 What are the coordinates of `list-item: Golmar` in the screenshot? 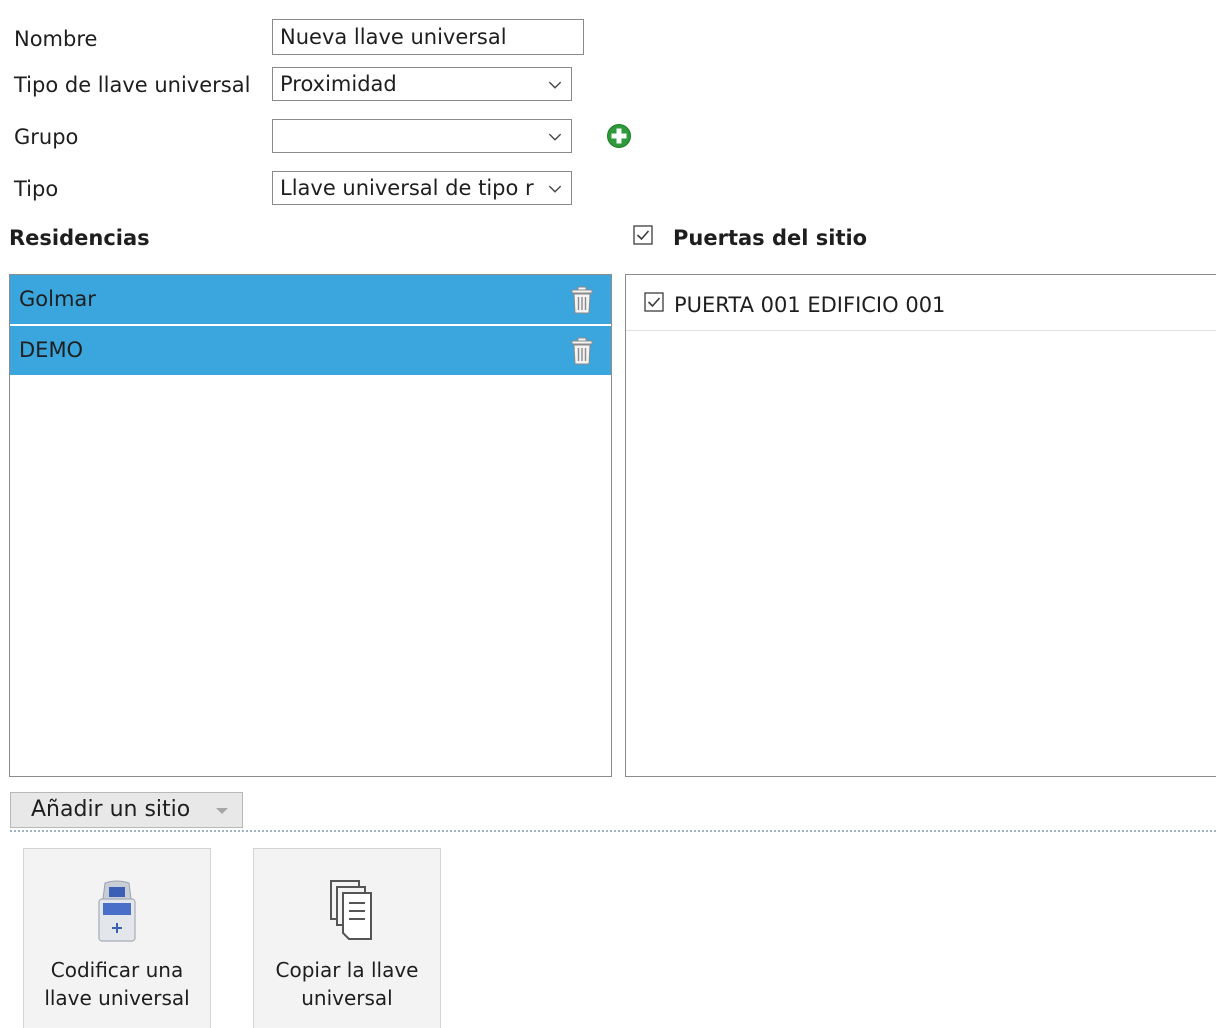 It's located at (310, 300).